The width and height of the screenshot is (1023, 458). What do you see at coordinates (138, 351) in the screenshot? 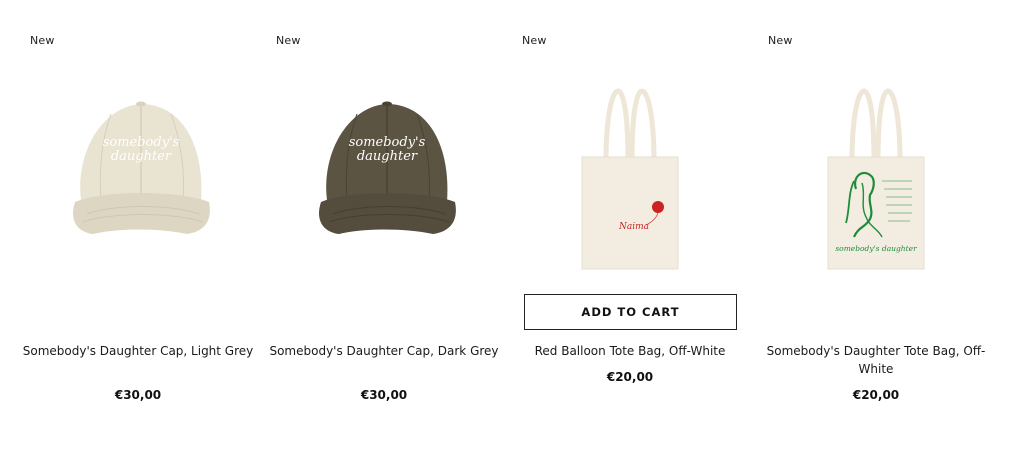
I see `product-title: Somebody's Daughter Cap, Light Grey` at bounding box center [138, 351].